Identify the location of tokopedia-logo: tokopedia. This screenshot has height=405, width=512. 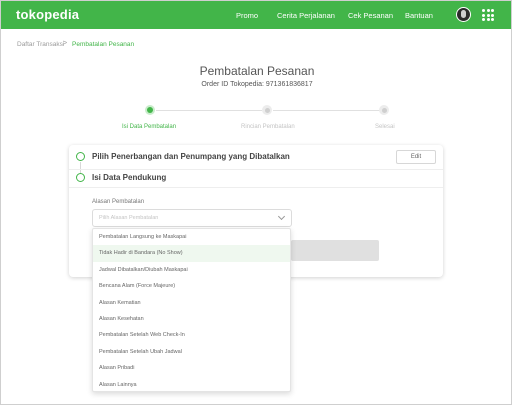
(47, 14).